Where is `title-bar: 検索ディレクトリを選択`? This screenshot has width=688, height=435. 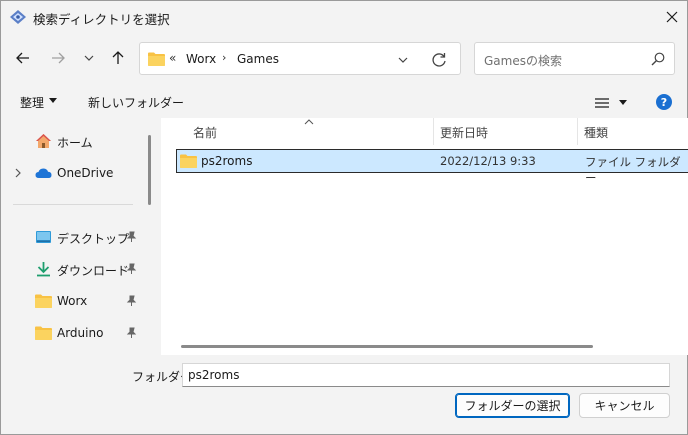 title-bar: 検索ディレクトリを選択 is located at coordinates (344, 17).